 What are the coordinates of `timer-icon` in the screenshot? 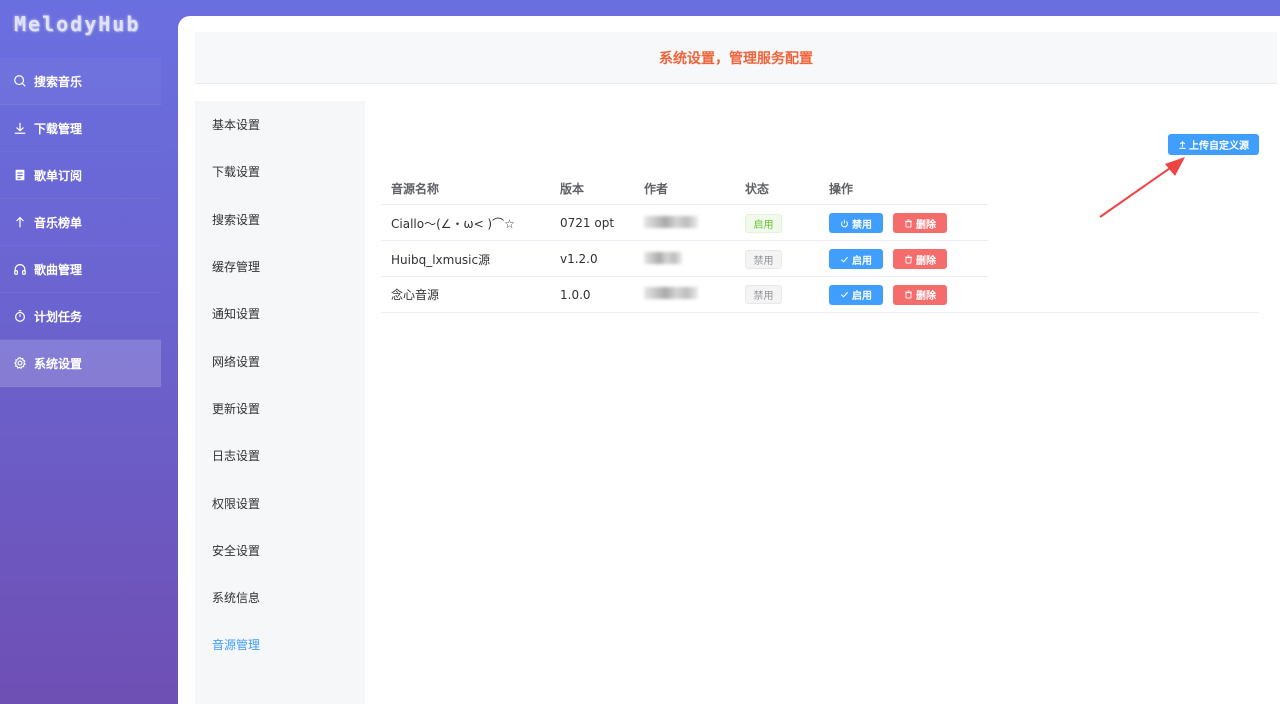 It's located at (20, 316).